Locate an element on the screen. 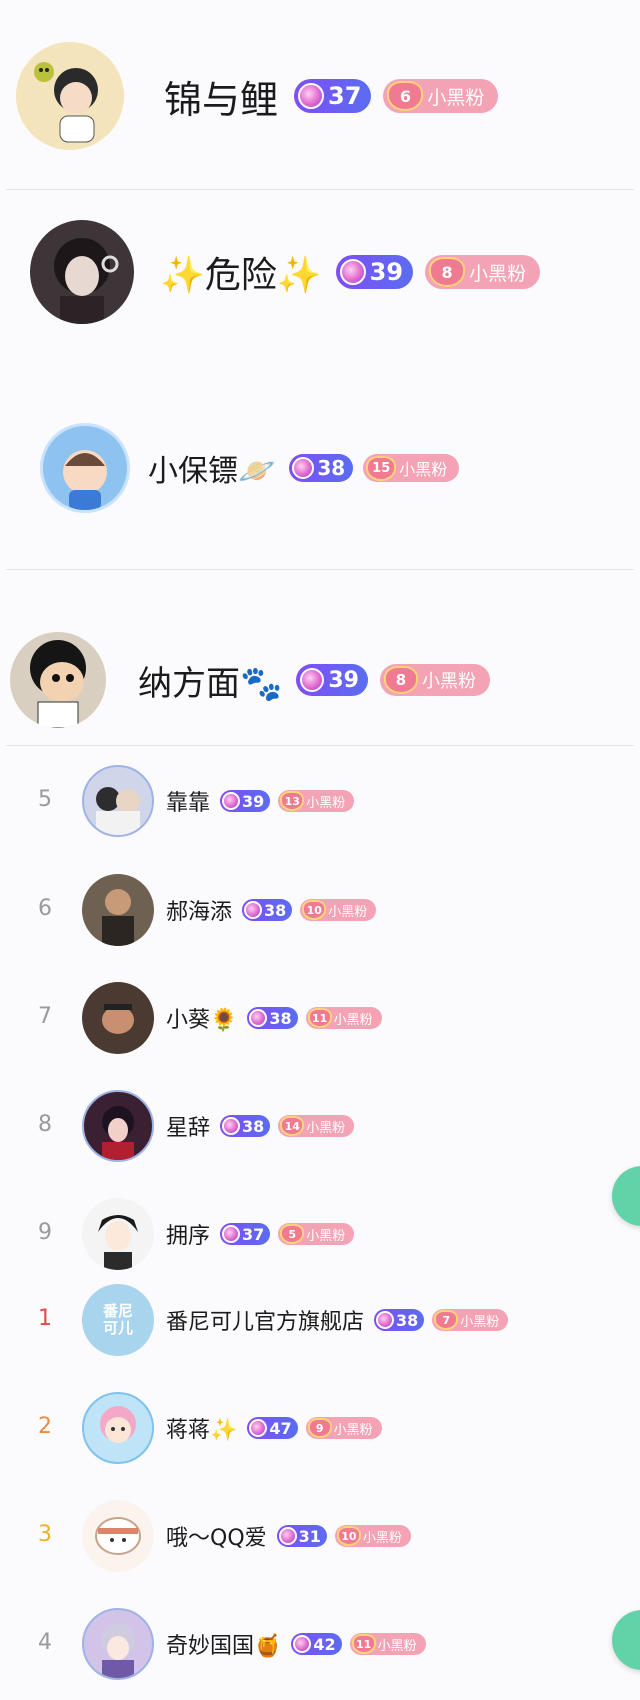 This screenshot has height=1700, width=640. rank-number: 6 is located at coordinates (45, 908).